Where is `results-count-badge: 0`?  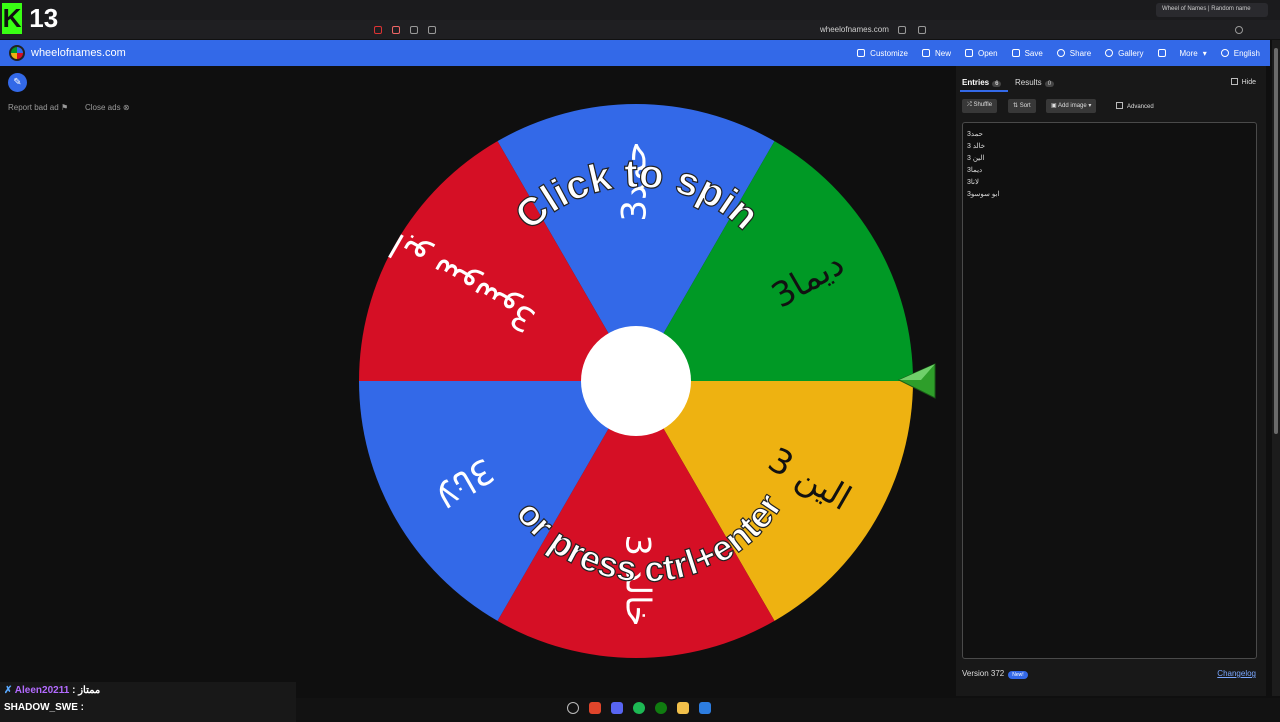
results-count-badge: 0 is located at coordinates (1049, 84).